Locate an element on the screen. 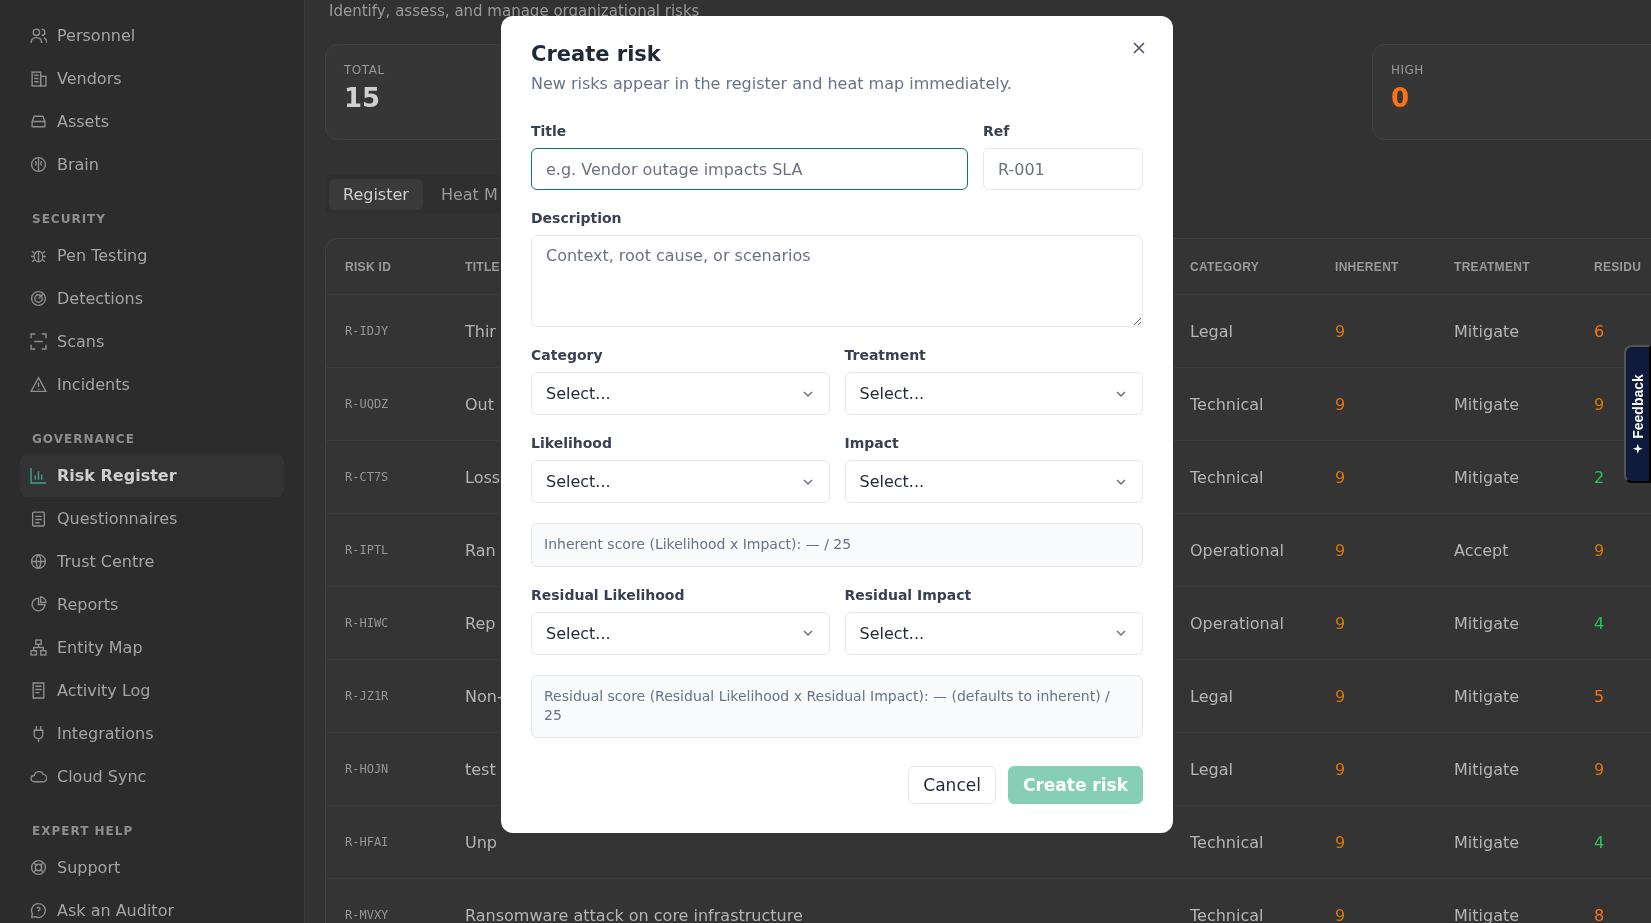 The width and height of the screenshot is (1651, 923). tab: Register is located at coordinates (376, 194).